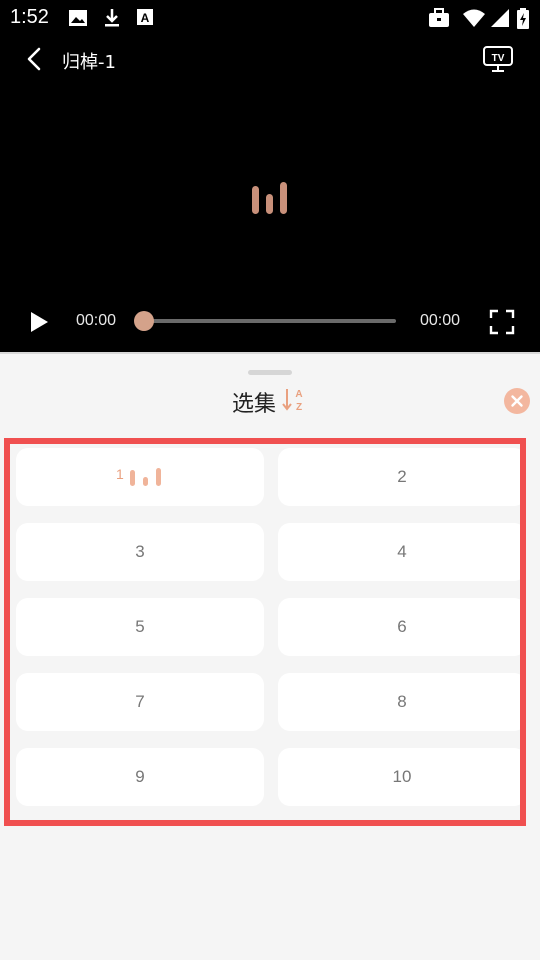 This screenshot has height=960, width=540. Describe the element at coordinates (35, 59) in the screenshot. I see `back-arrow-icon` at that location.